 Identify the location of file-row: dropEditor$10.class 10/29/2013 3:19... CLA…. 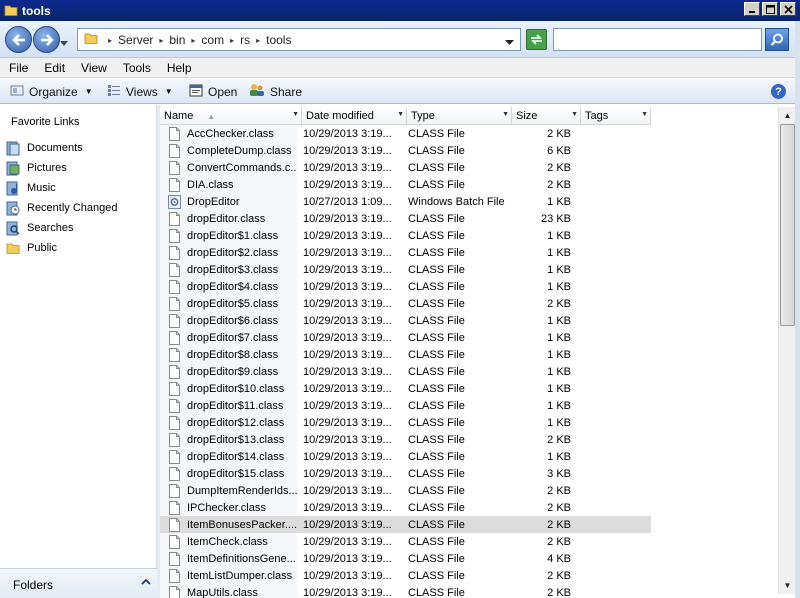
(405, 388).